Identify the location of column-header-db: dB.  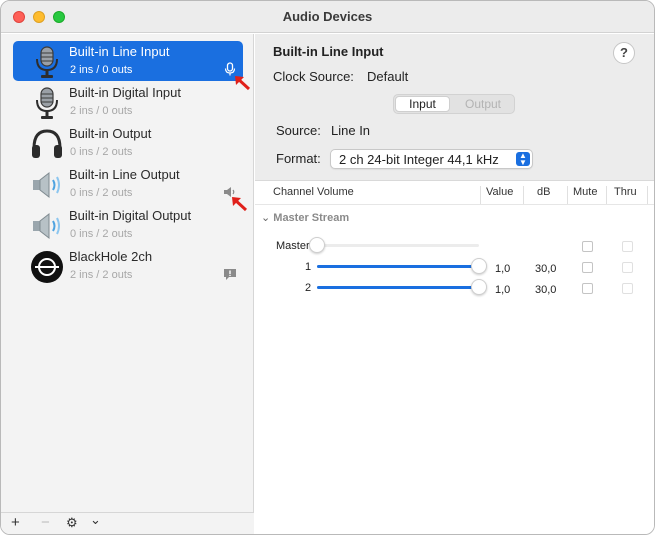
(544, 192).